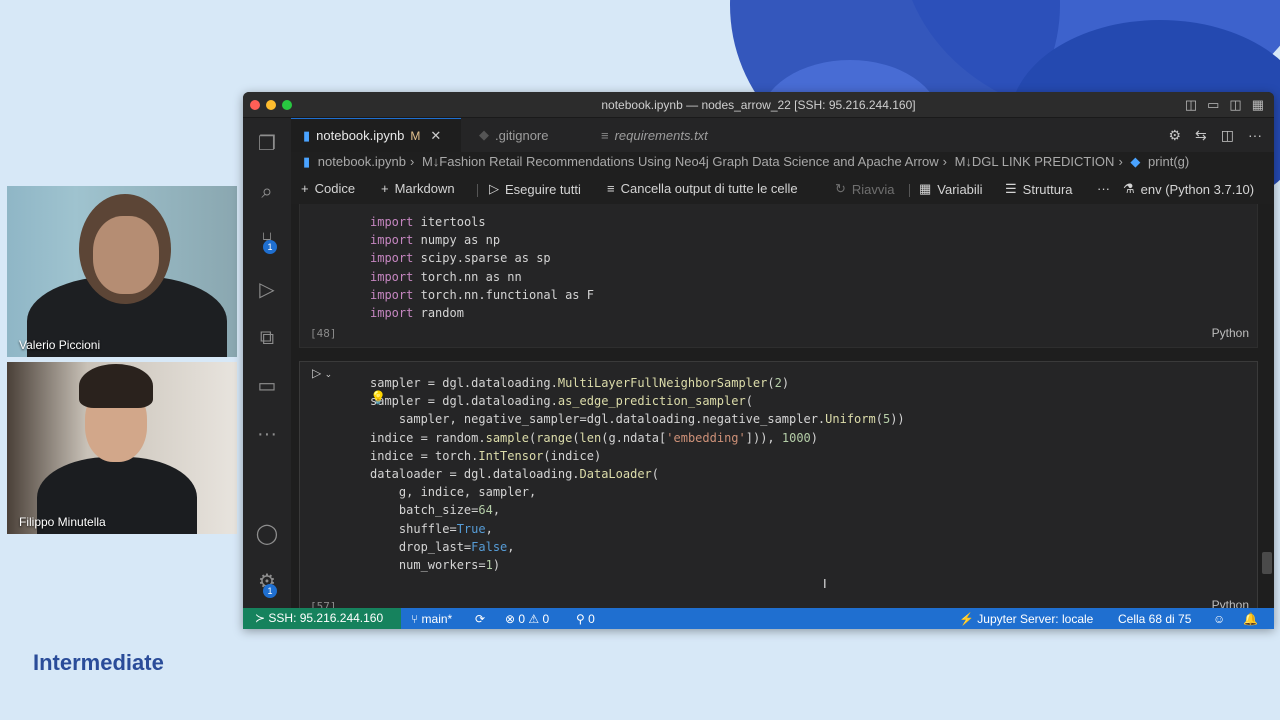 The width and height of the screenshot is (1280, 720). Describe the element at coordinates (513, 135) in the screenshot. I see `tab-gitignore: ◆ .gitignore` at that location.